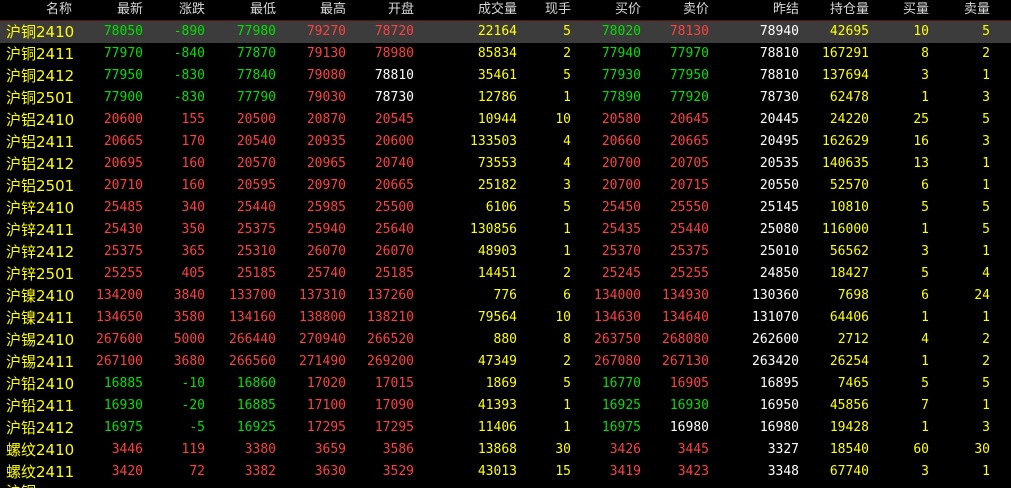  What do you see at coordinates (675, 10) in the screenshot?
I see `header-ask: 卖价` at bounding box center [675, 10].